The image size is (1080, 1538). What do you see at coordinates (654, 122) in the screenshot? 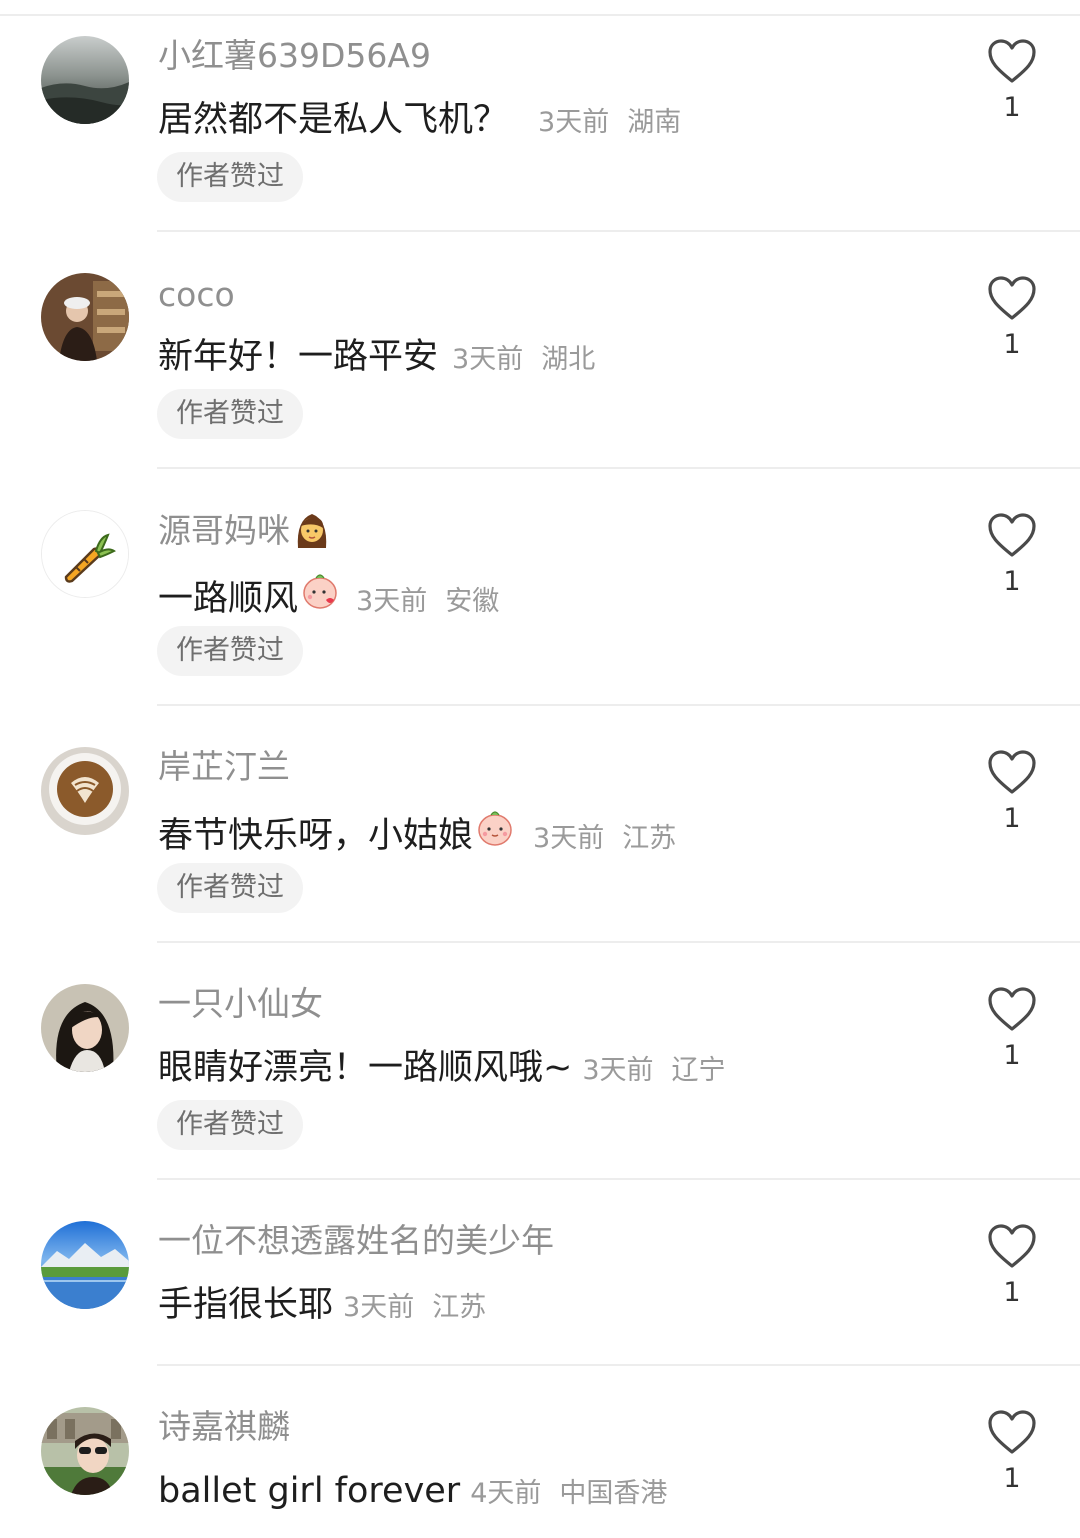
I see `comment-location: 湖南` at bounding box center [654, 122].